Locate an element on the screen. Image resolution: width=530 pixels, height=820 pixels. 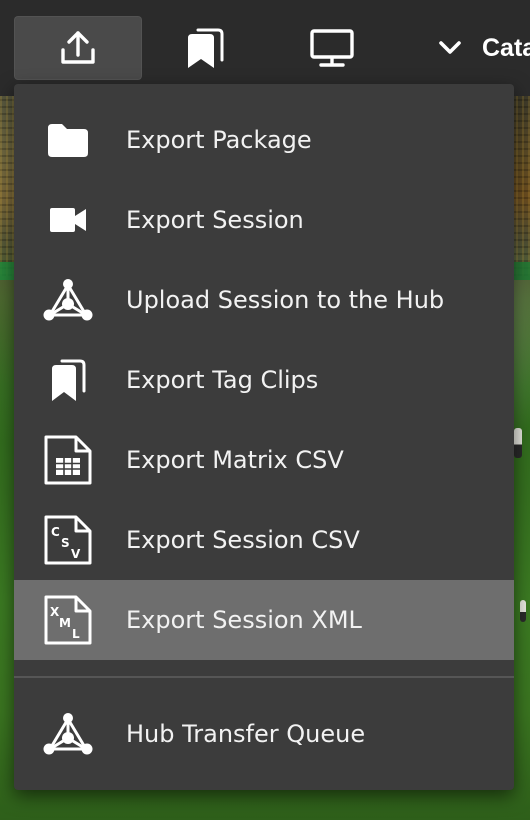
menu-item-upload-session-hub: Upload Session to the Hub is located at coordinates (264, 300).